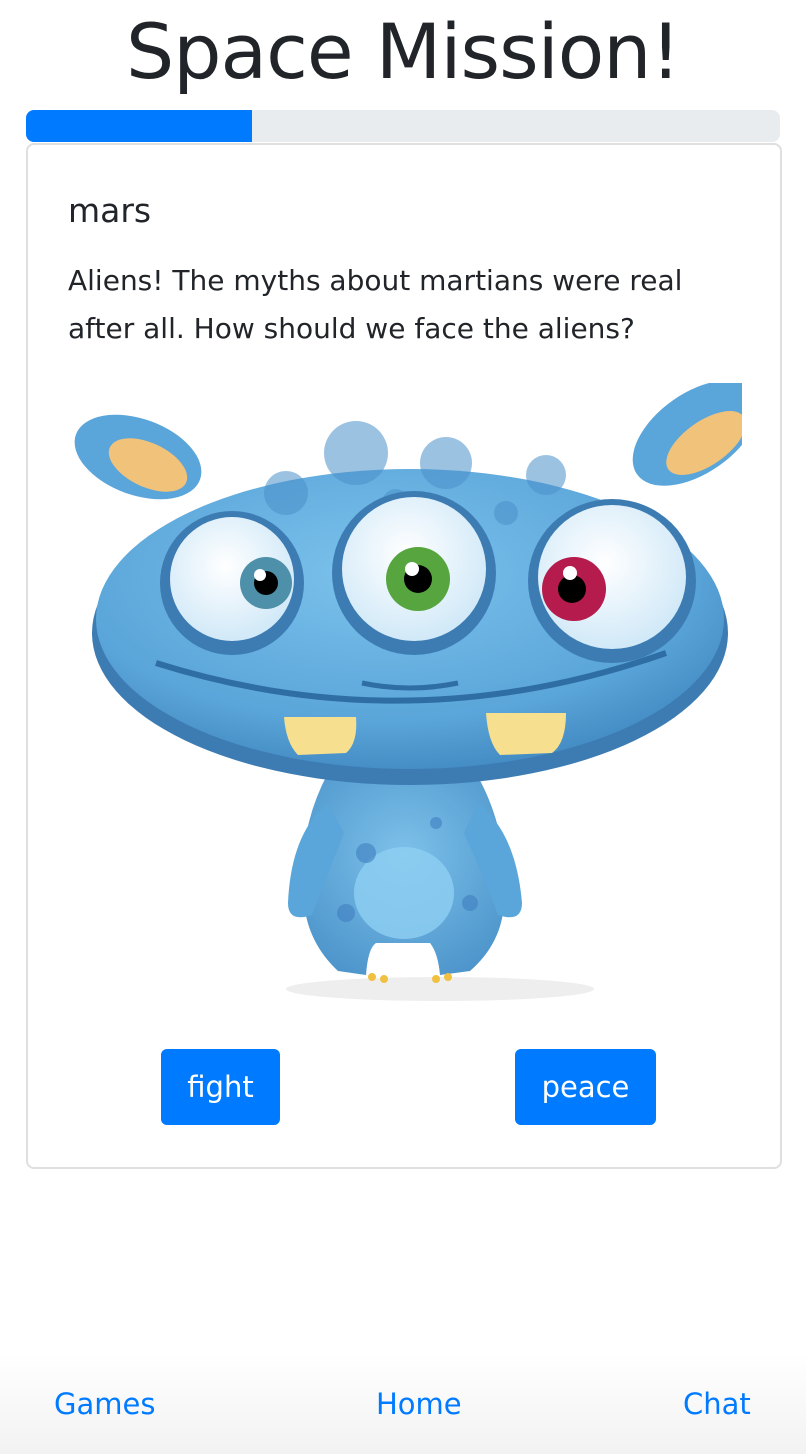  I want to click on page-title: Space Mission!, so click(403, 51).